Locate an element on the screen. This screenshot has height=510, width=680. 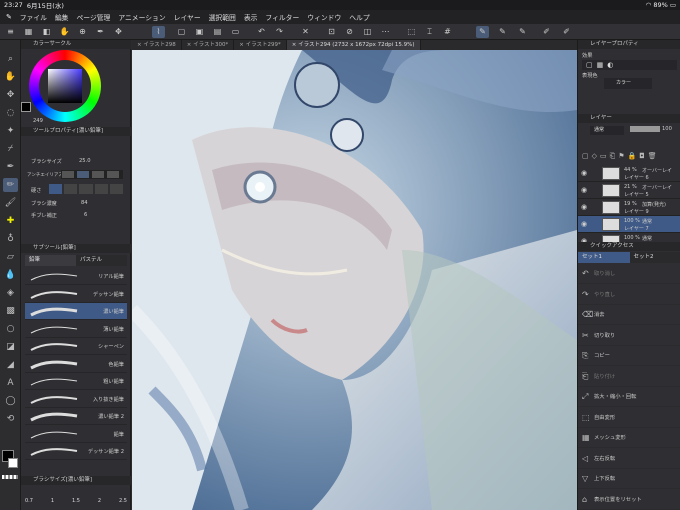
clear-icon: ✕ is located at coordinates (305, 32).